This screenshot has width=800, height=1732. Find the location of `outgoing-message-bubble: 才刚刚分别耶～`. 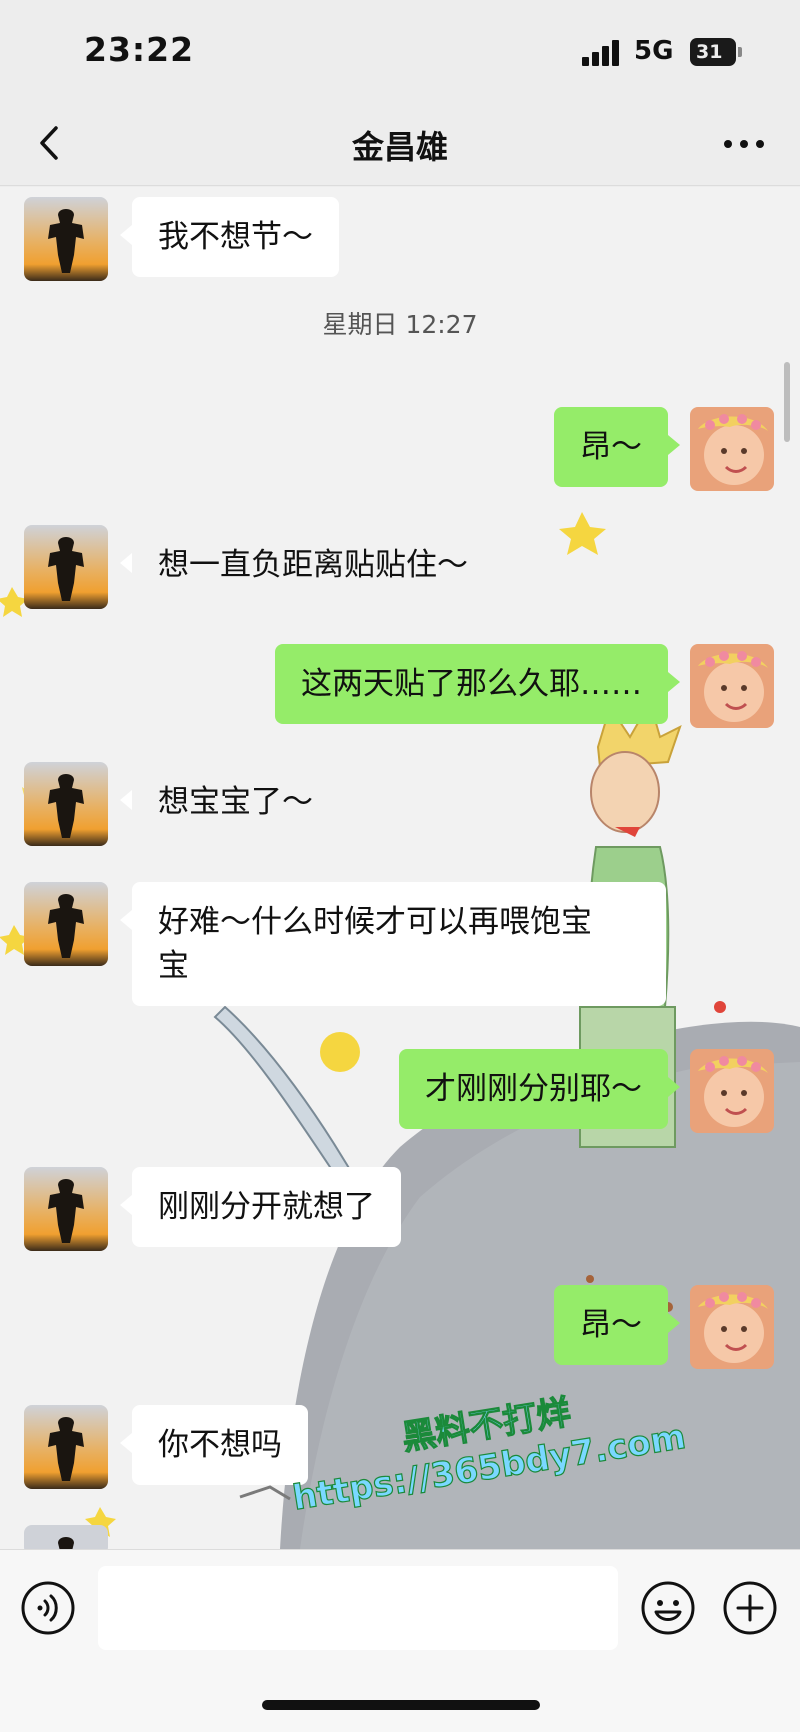

outgoing-message-bubble: 才刚刚分别耶～ is located at coordinates (539, 1089).